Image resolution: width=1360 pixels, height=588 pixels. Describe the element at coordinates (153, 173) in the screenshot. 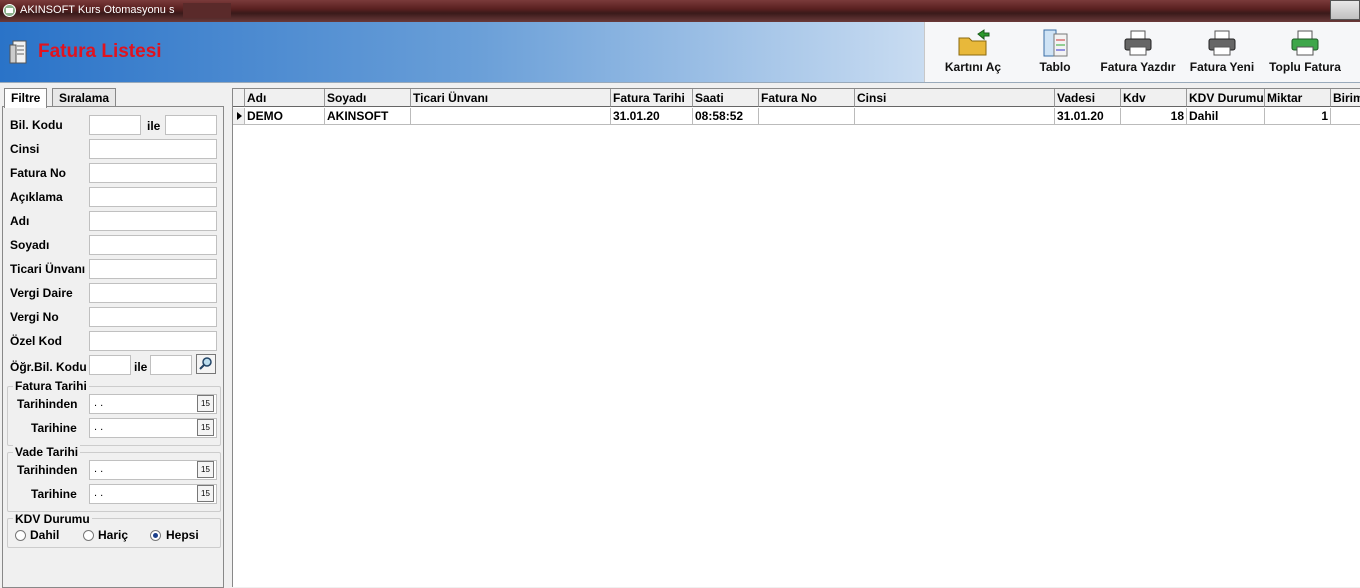

I see `invoice-no-input` at that location.